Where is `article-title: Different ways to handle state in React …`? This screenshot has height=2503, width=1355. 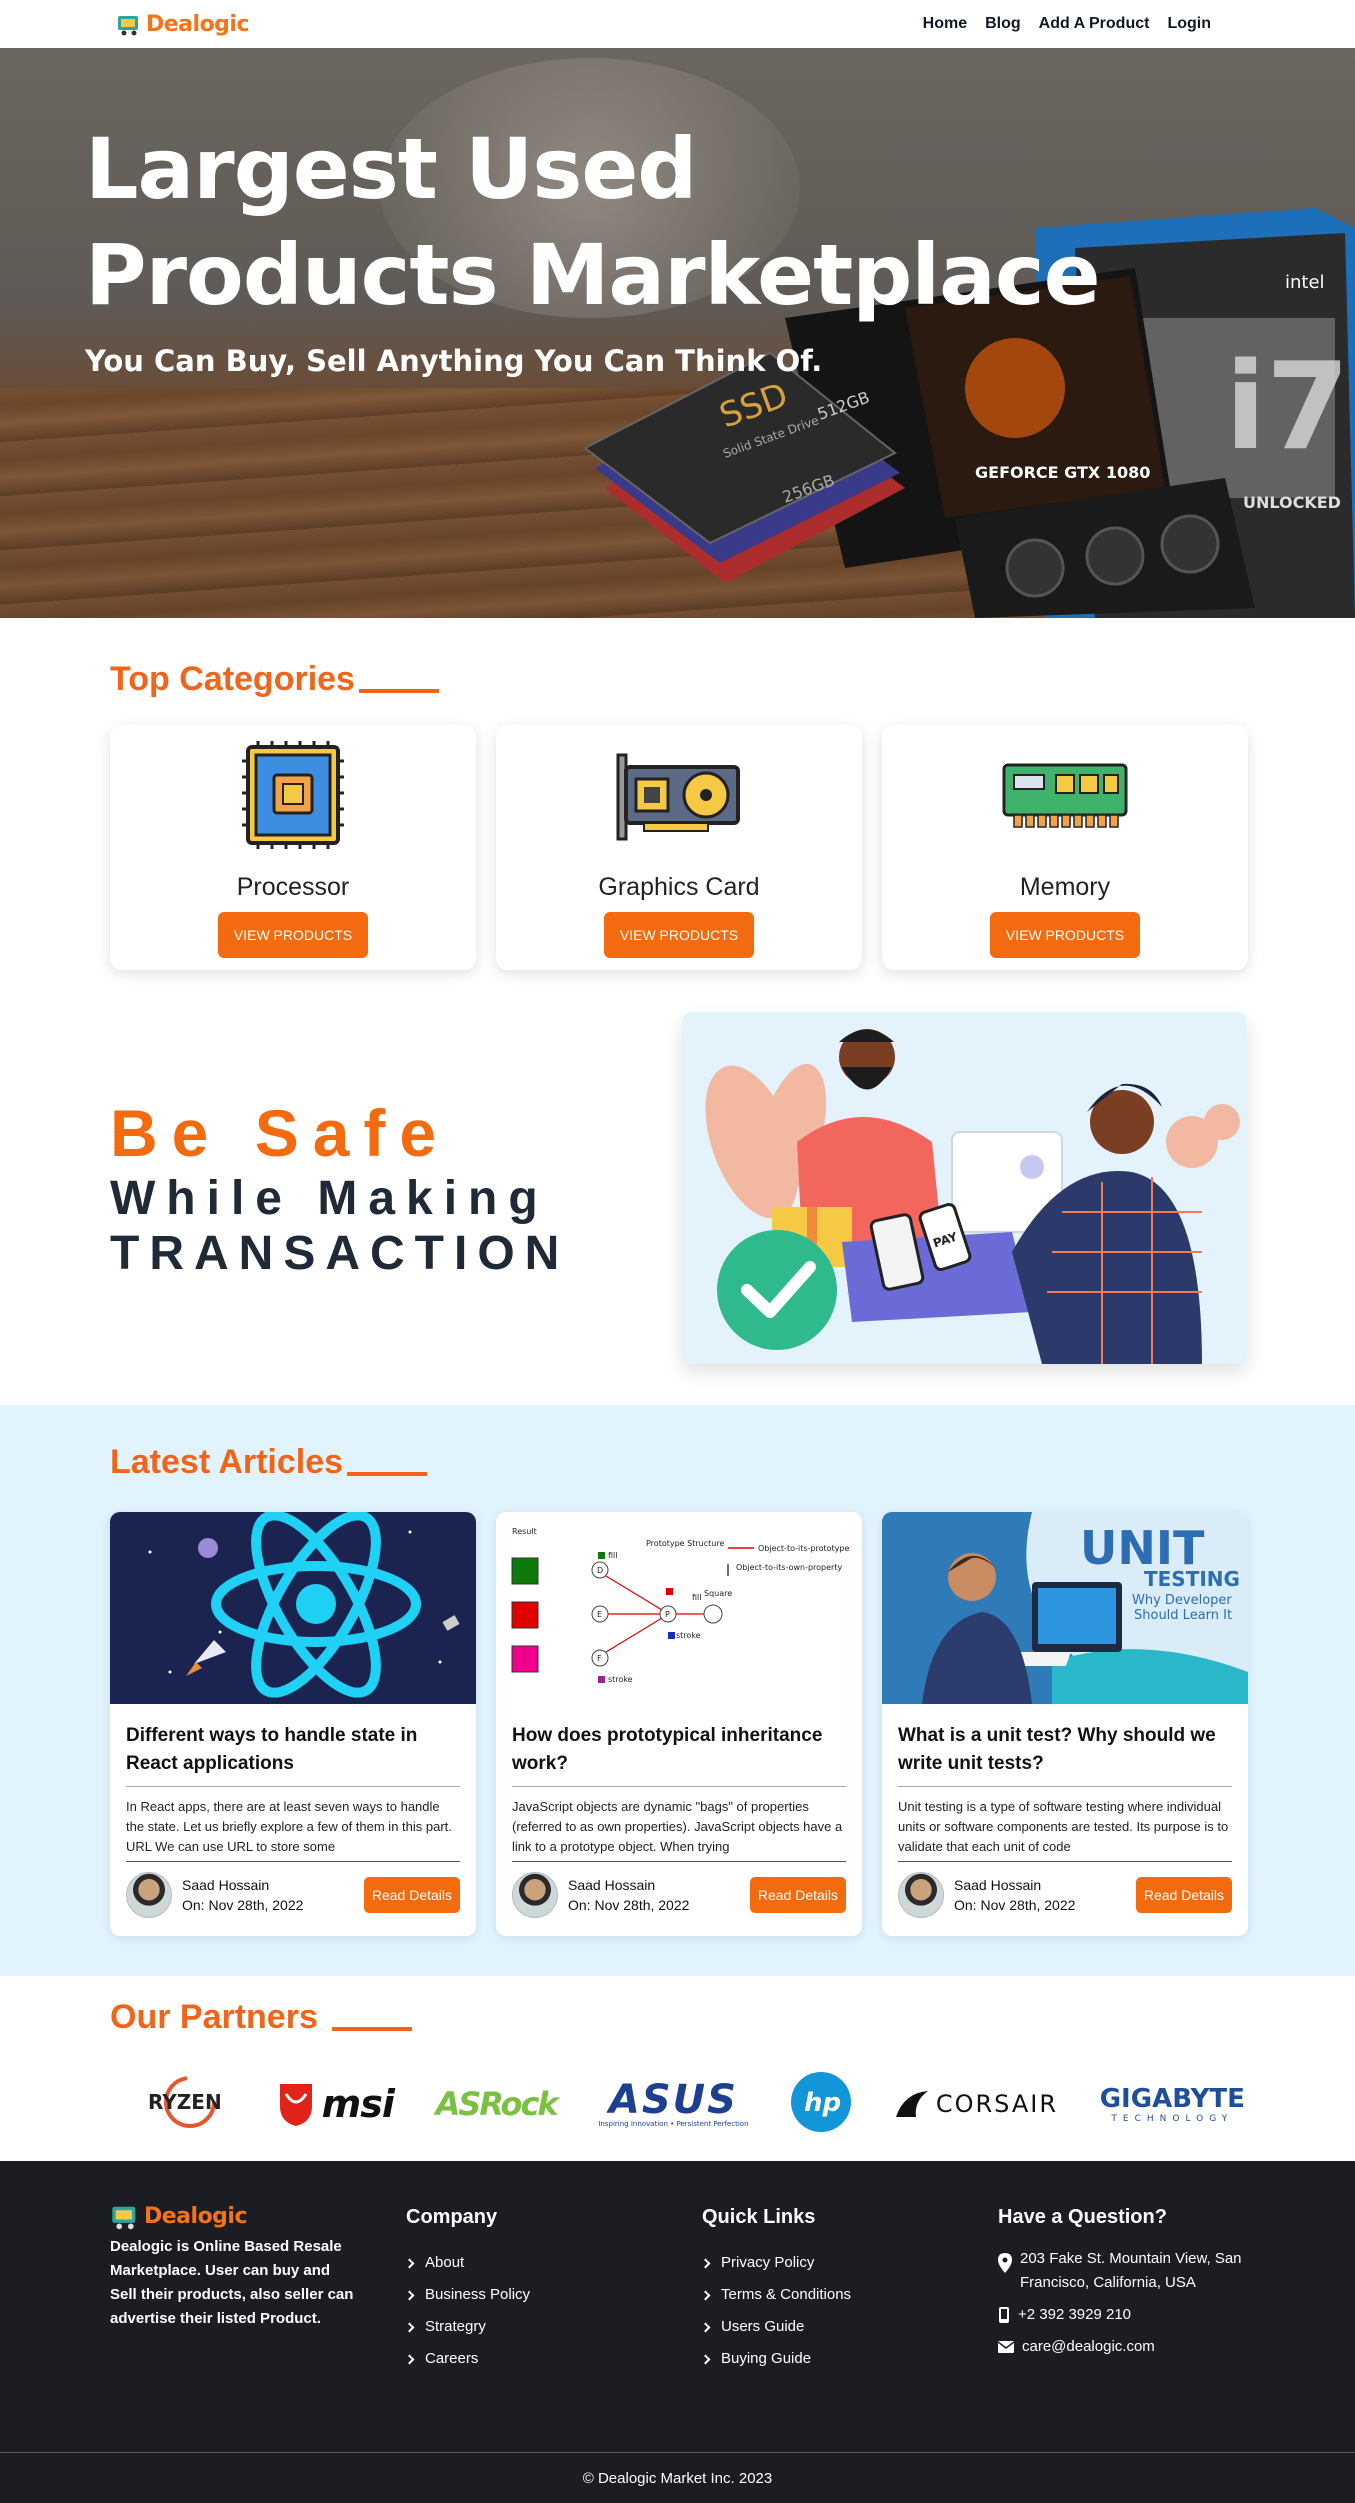
article-title: Different ways to handle state in React … is located at coordinates (293, 1750).